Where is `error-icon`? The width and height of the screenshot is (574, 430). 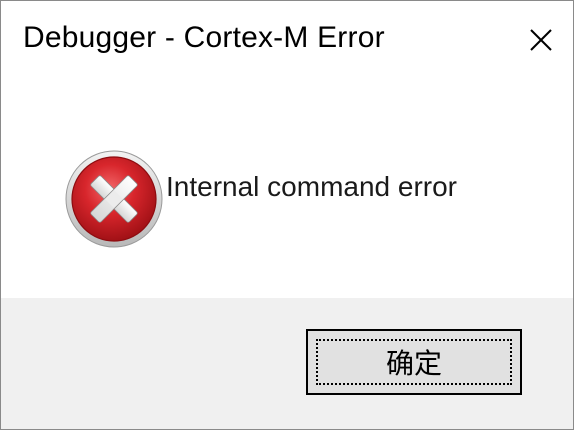 error-icon is located at coordinates (114, 199).